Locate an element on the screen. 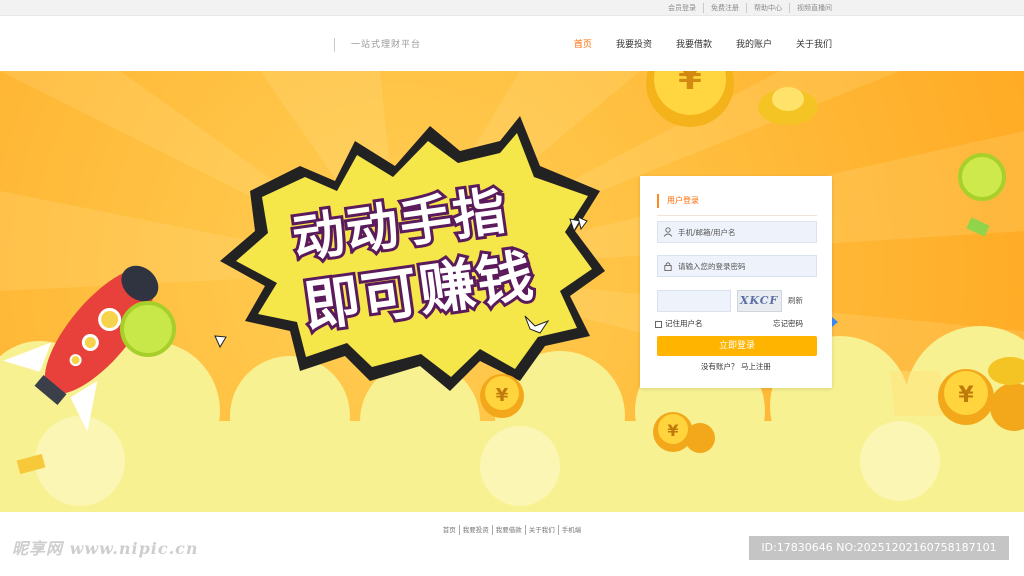 This screenshot has height=576, width=1024. password-field is located at coordinates (737, 266).